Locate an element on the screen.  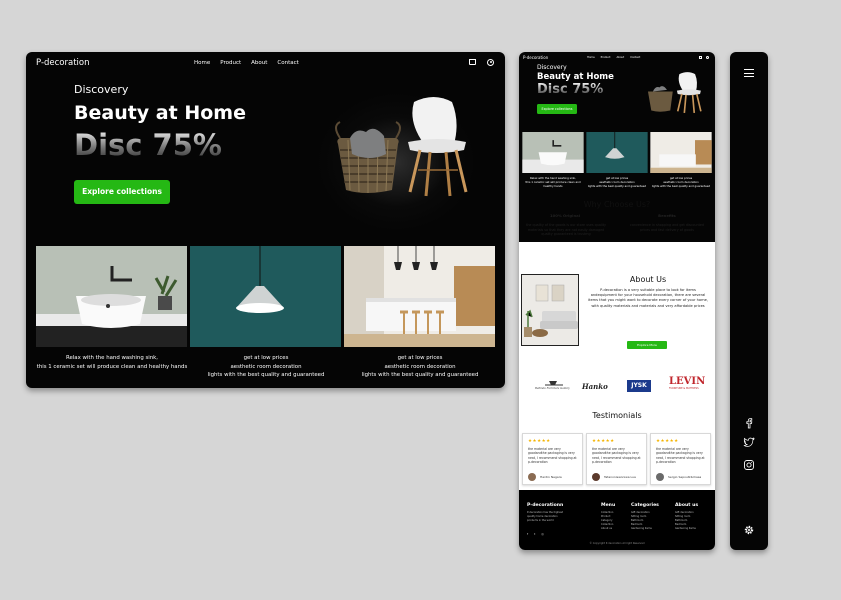
mobile-nav-links: Home Product About Contact is located at coordinates (613, 57).